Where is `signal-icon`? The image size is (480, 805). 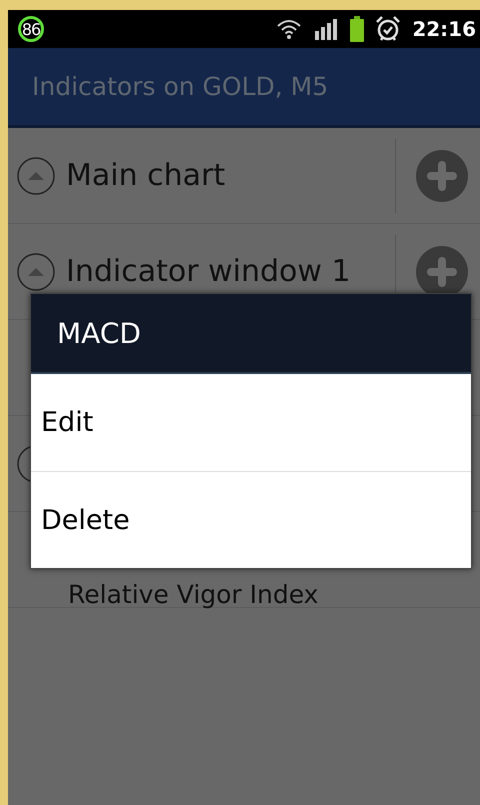 signal-icon is located at coordinates (326, 29).